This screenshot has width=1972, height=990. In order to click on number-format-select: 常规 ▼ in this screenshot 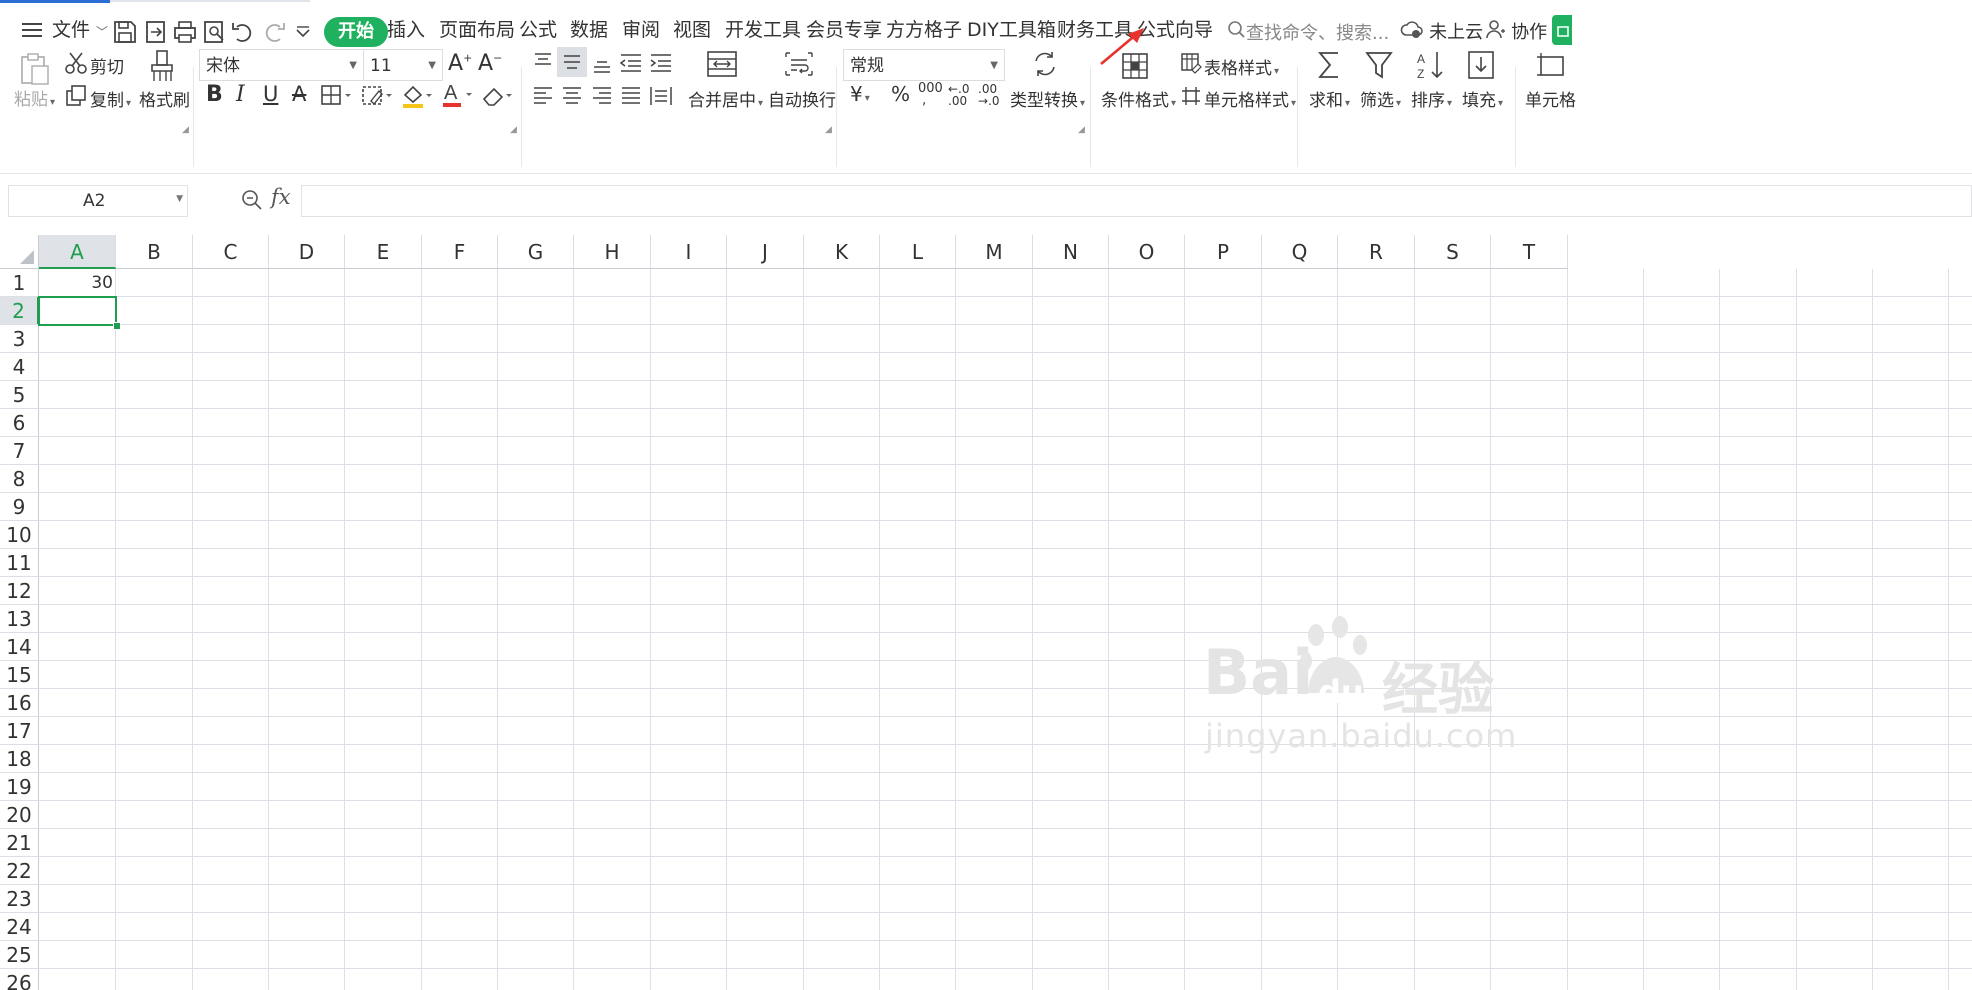, I will do `click(924, 65)`.